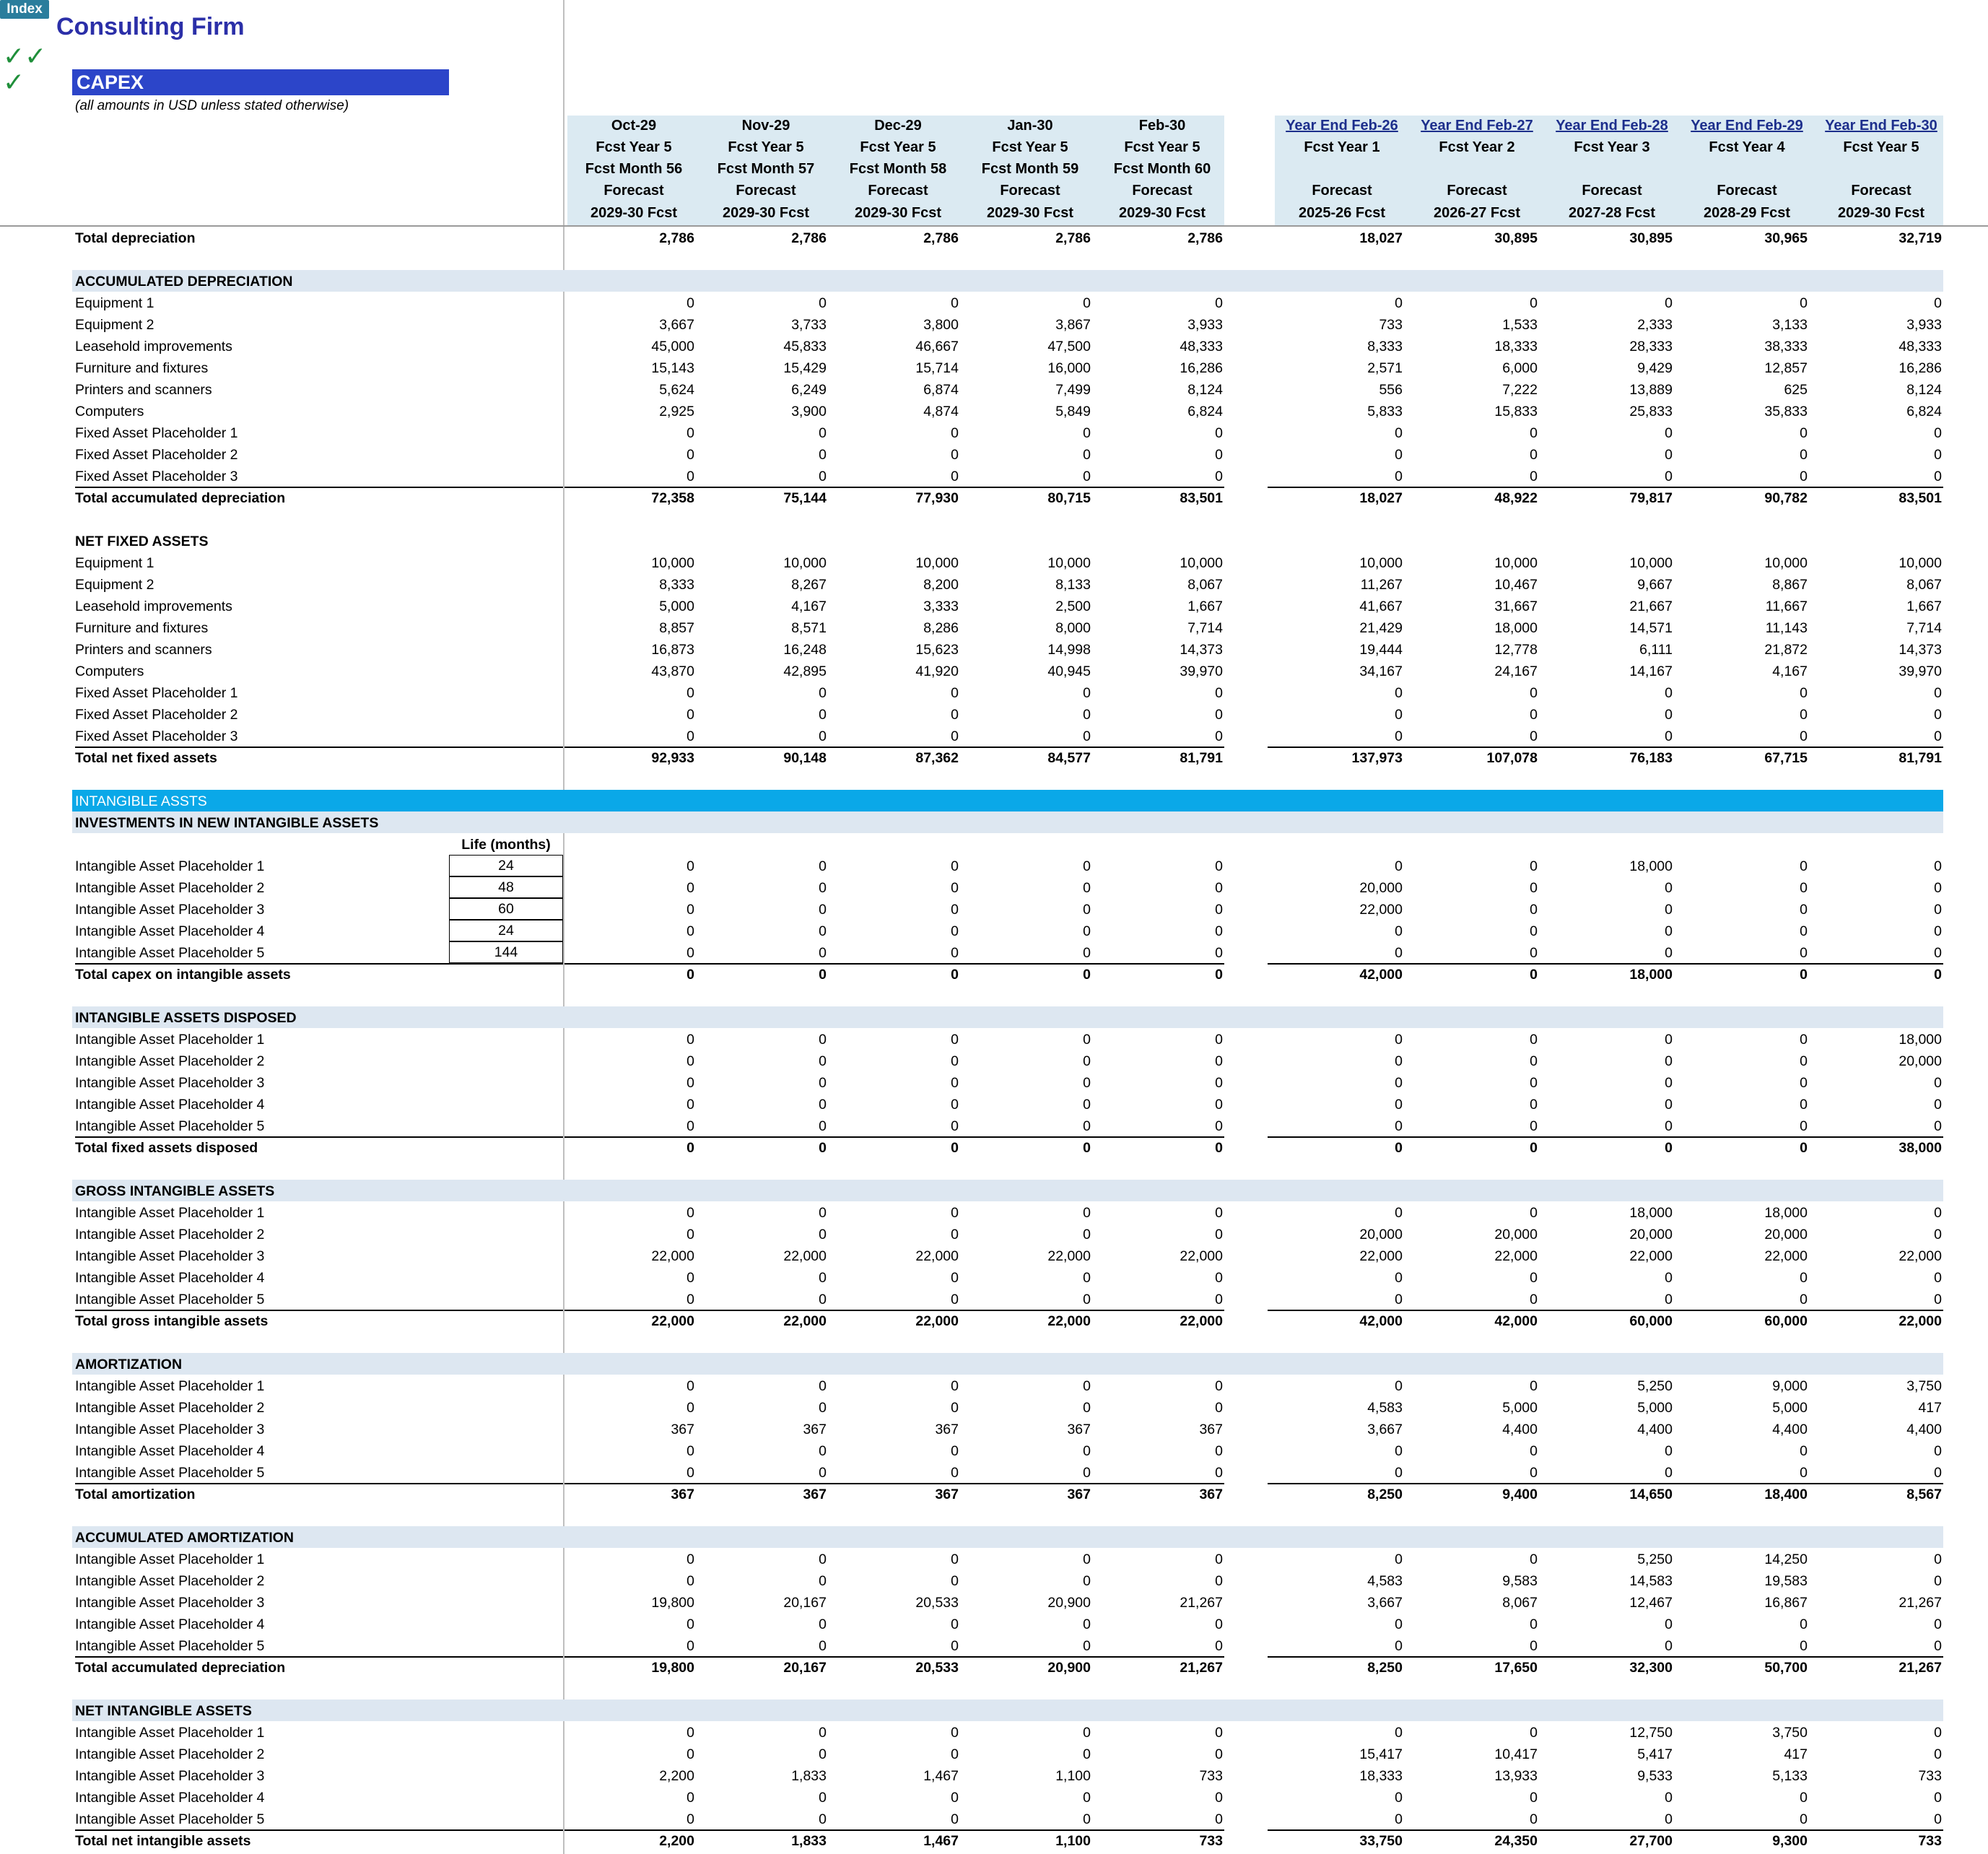  What do you see at coordinates (25, 69) in the screenshot?
I see `checkmark-icon: ✓✓ ✓` at bounding box center [25, 69].